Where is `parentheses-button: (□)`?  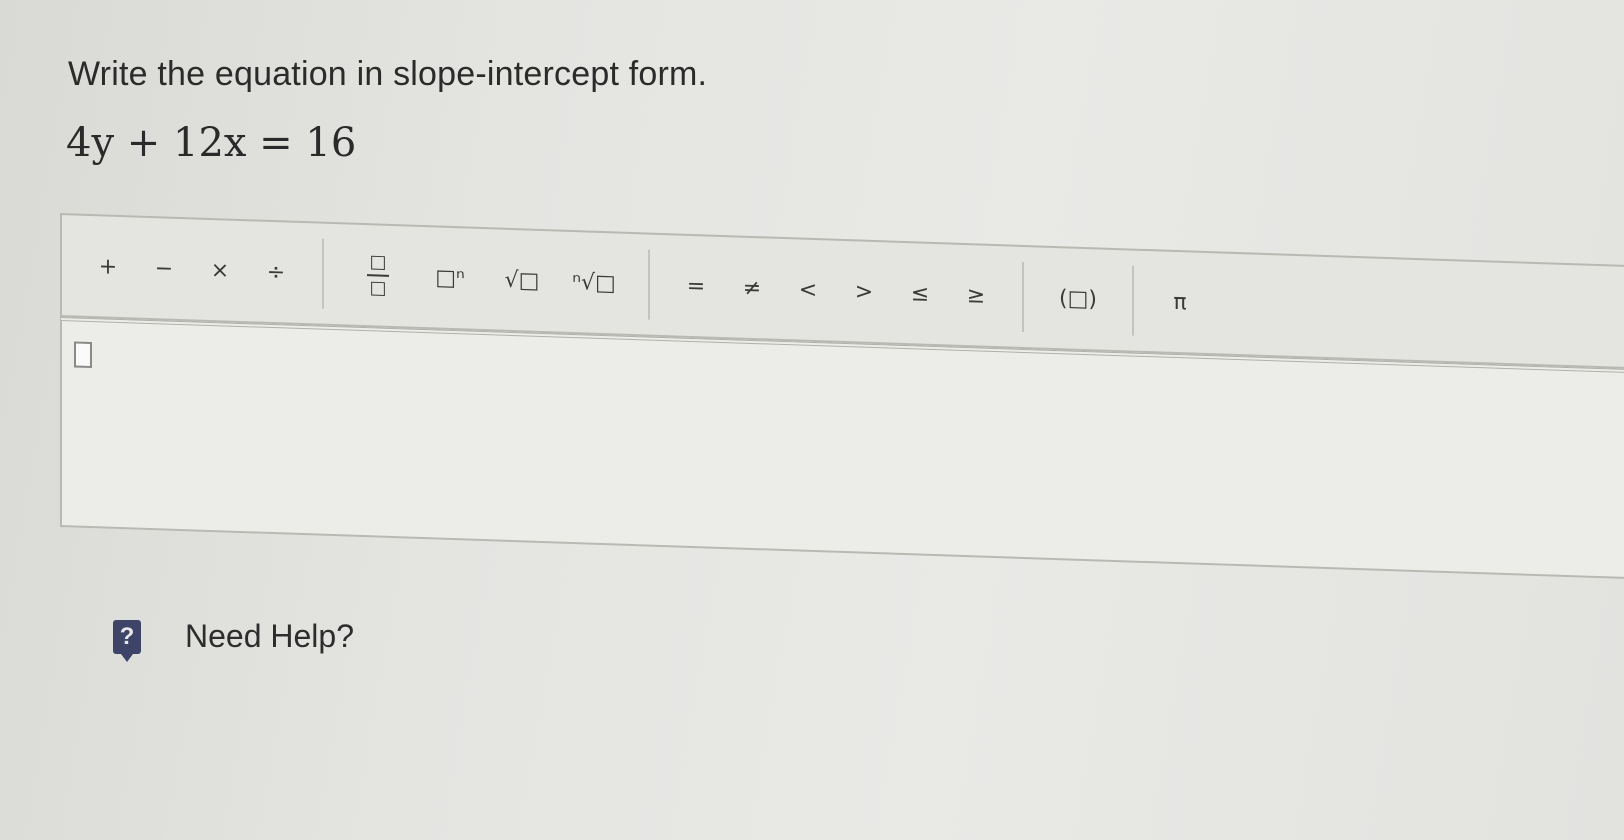 parentheses-button: (□) is located at coordinates (1078, 299).